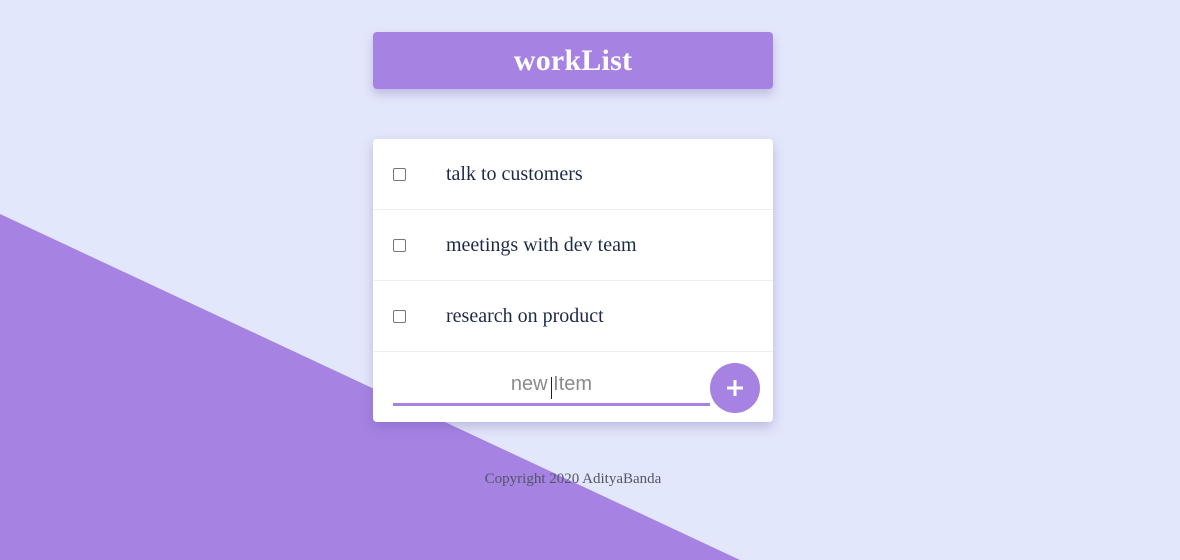  I want to click on app-title: workList, so click(573, 60).